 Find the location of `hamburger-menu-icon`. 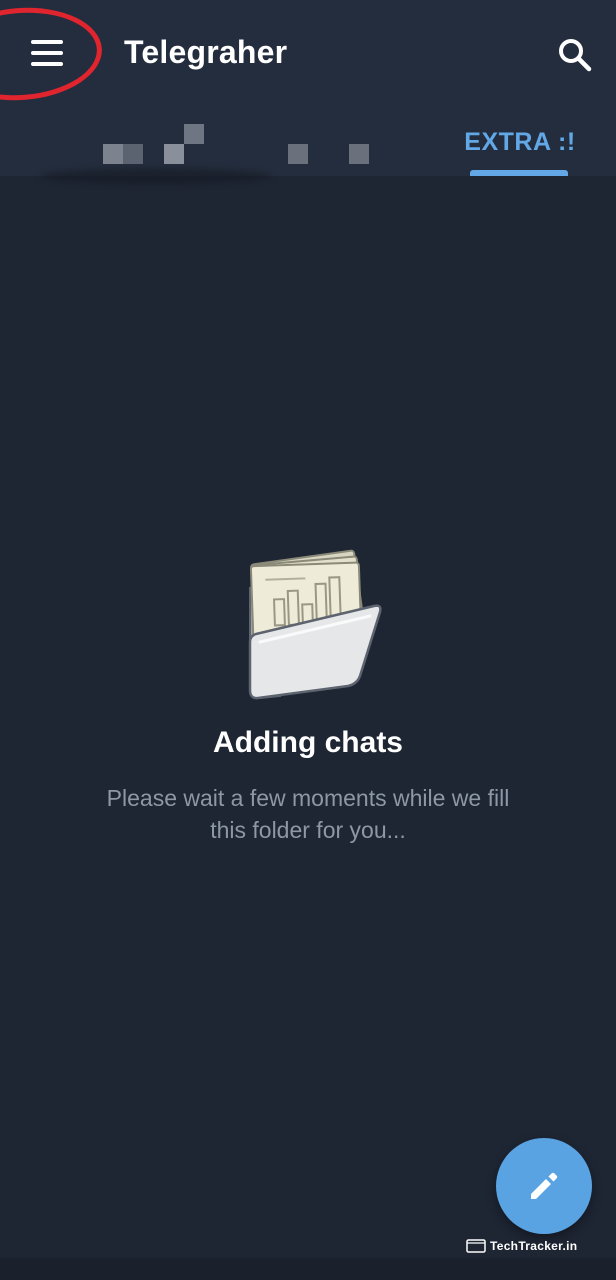

hamburger-menu-icon is located at coordinates (47, 53).